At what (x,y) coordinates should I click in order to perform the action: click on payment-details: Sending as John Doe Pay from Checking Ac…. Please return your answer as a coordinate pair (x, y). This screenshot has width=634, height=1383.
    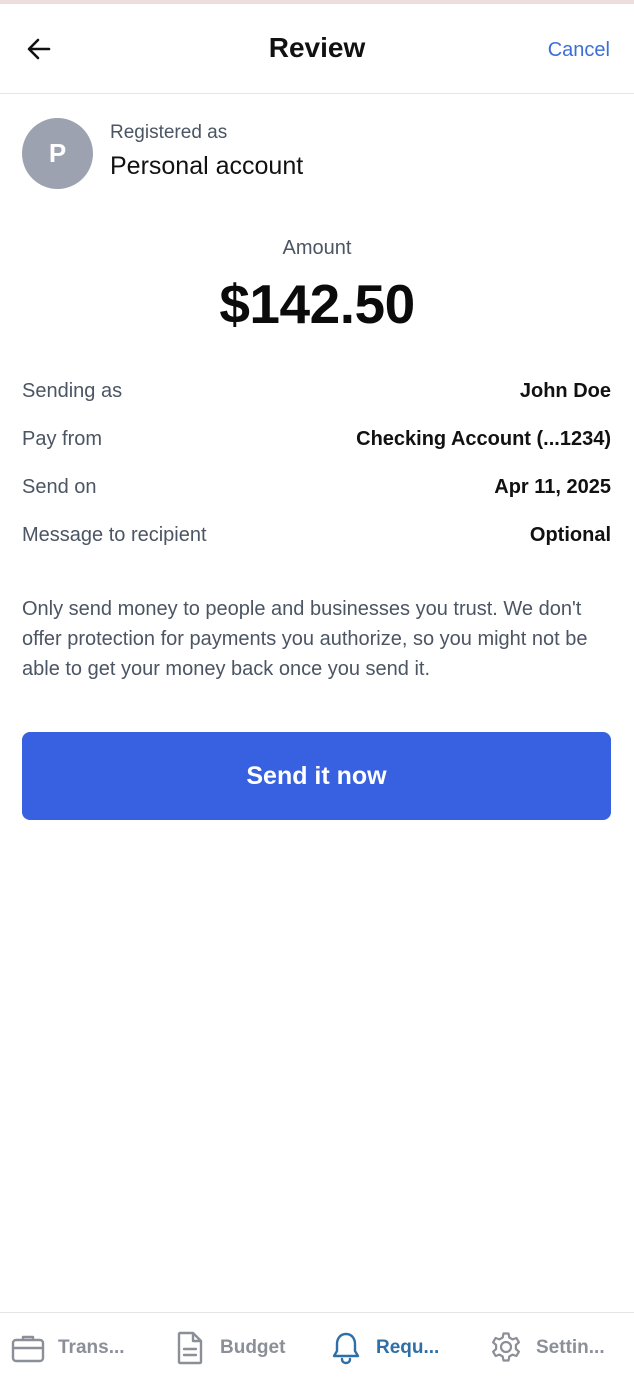
    Looking at the image, I should click on (316, 466).